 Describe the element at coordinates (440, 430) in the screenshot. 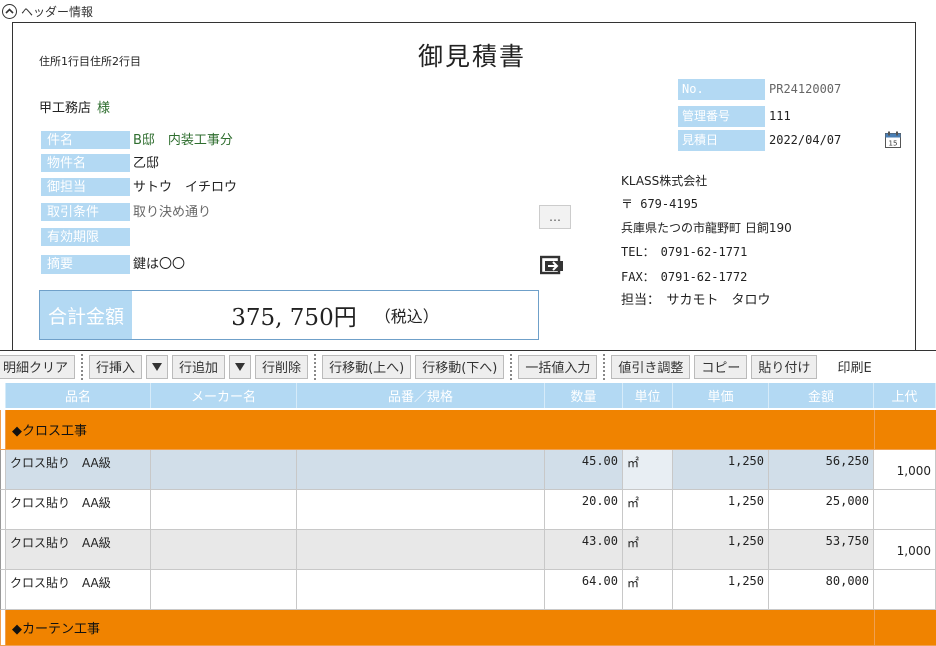

I see `section-name: ◆クロス工事` at that location.